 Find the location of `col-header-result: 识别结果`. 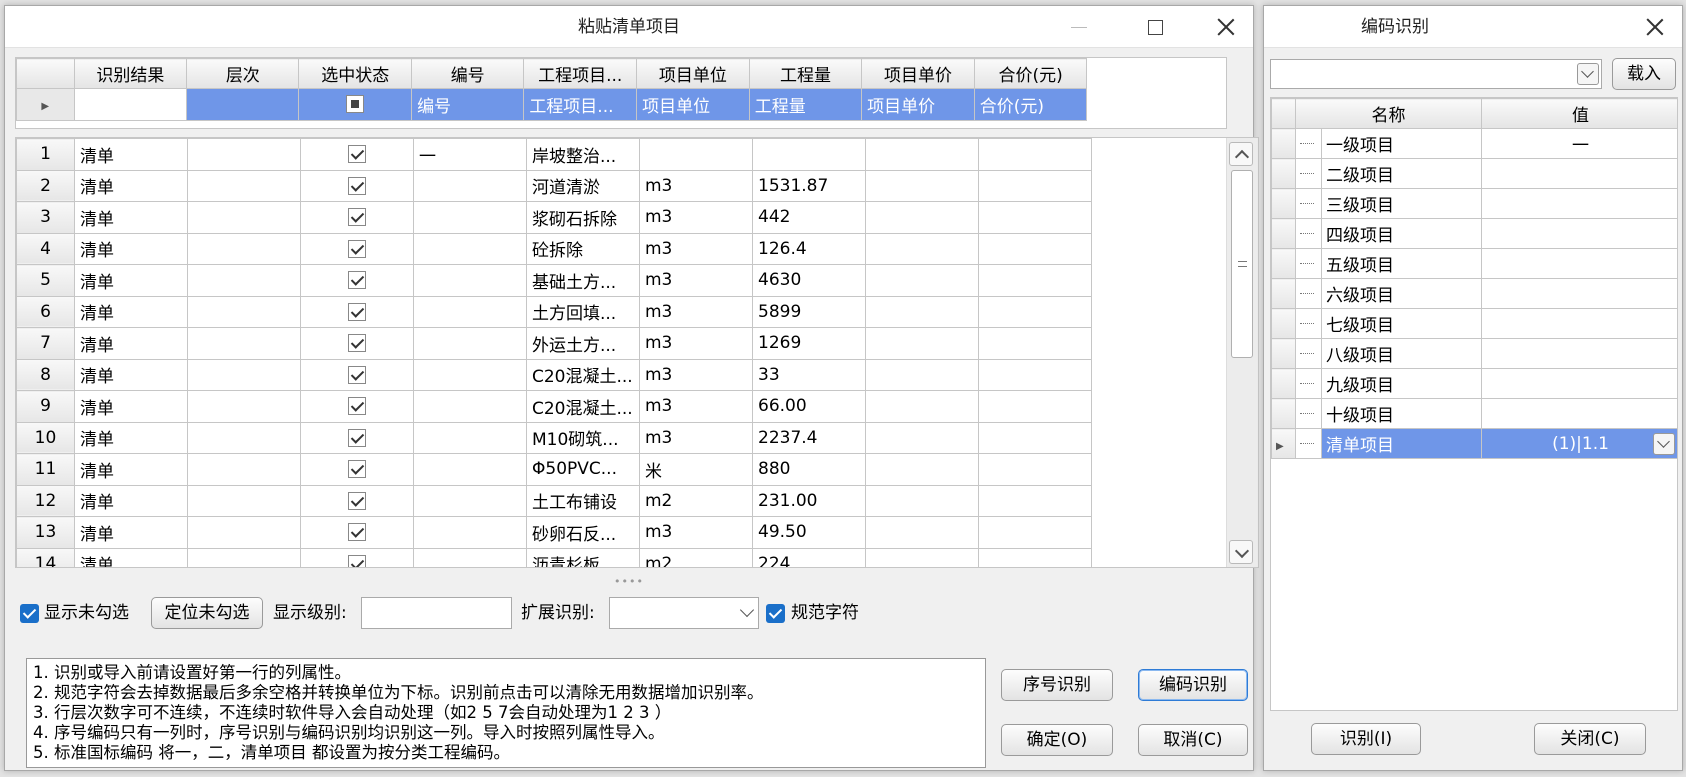

col-header-result: 识别结果 is located at coordinates (130, 73).